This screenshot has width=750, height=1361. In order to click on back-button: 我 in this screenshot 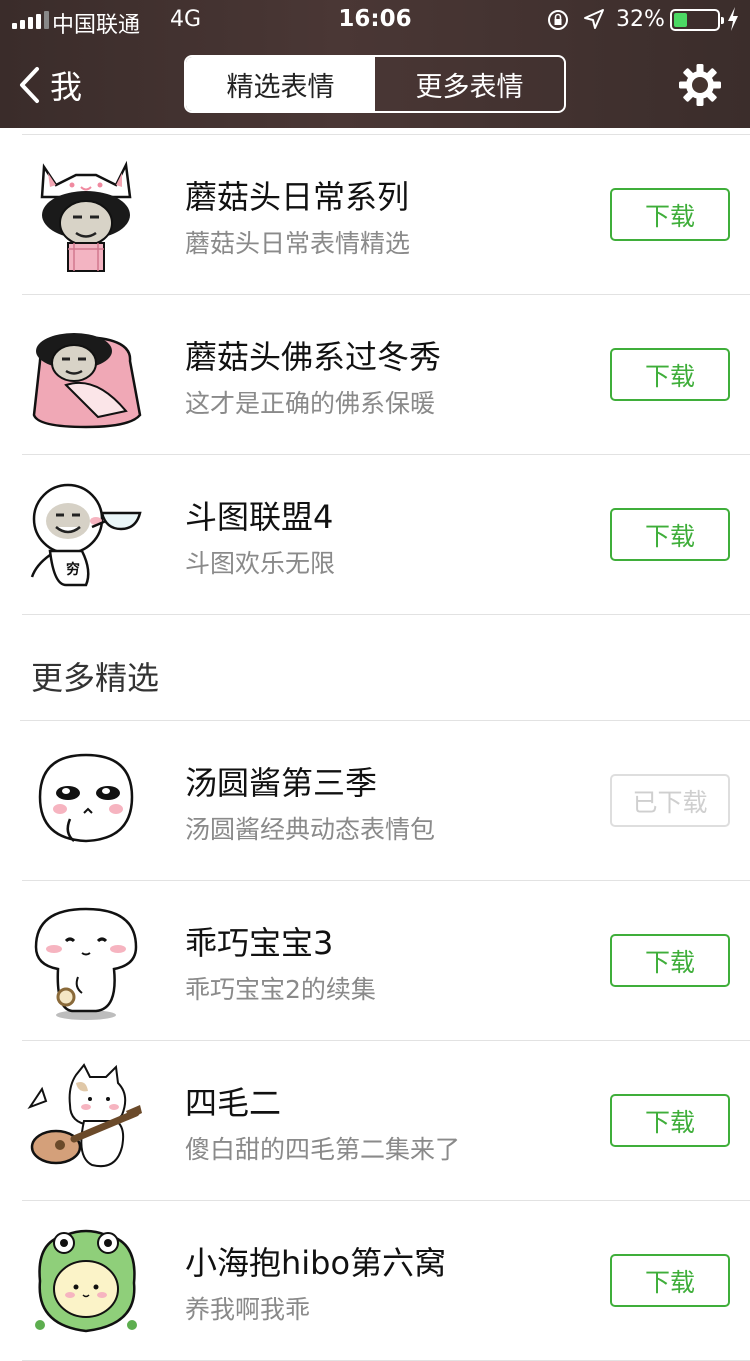, I will do `click(50, 85)`.